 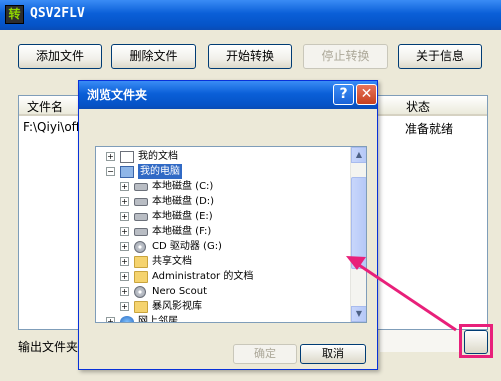 I want to click on app-icon: 转, so click(x=14, y=14).